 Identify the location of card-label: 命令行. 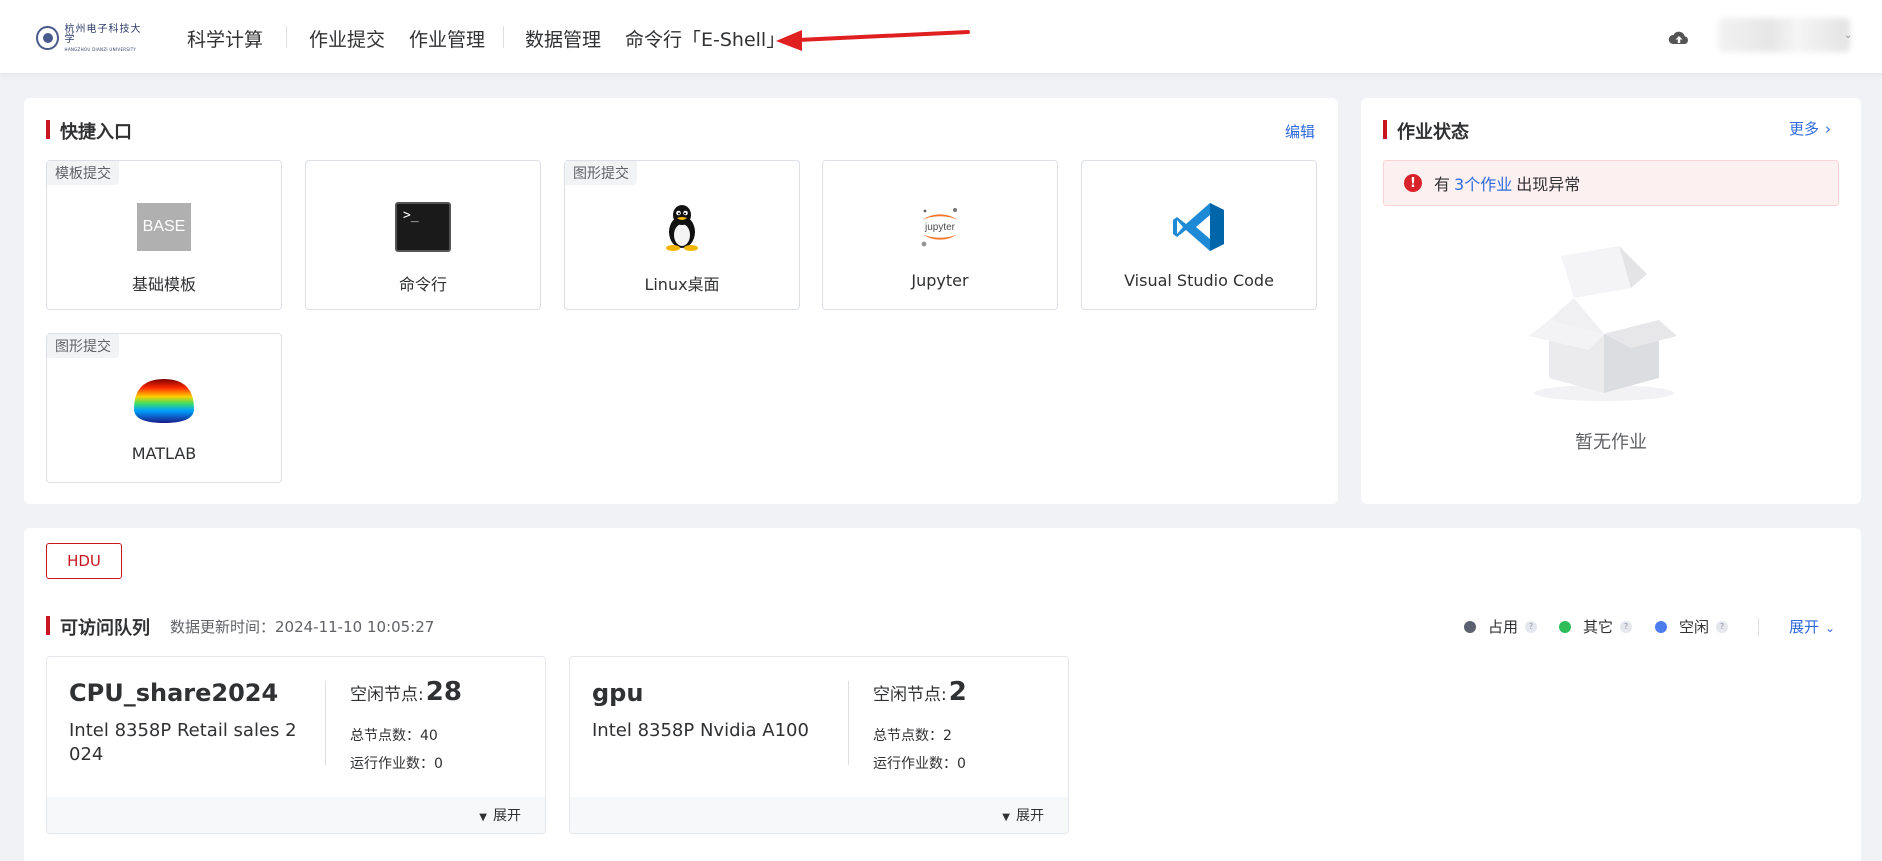
(422, 284).